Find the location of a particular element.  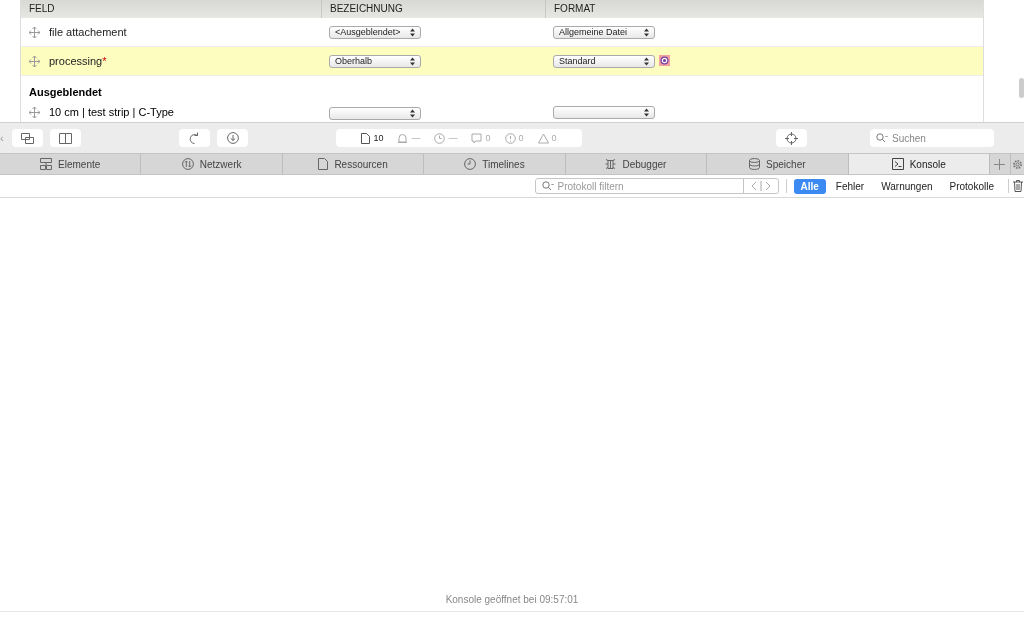

reload-button is located at coordinates (194, 138).